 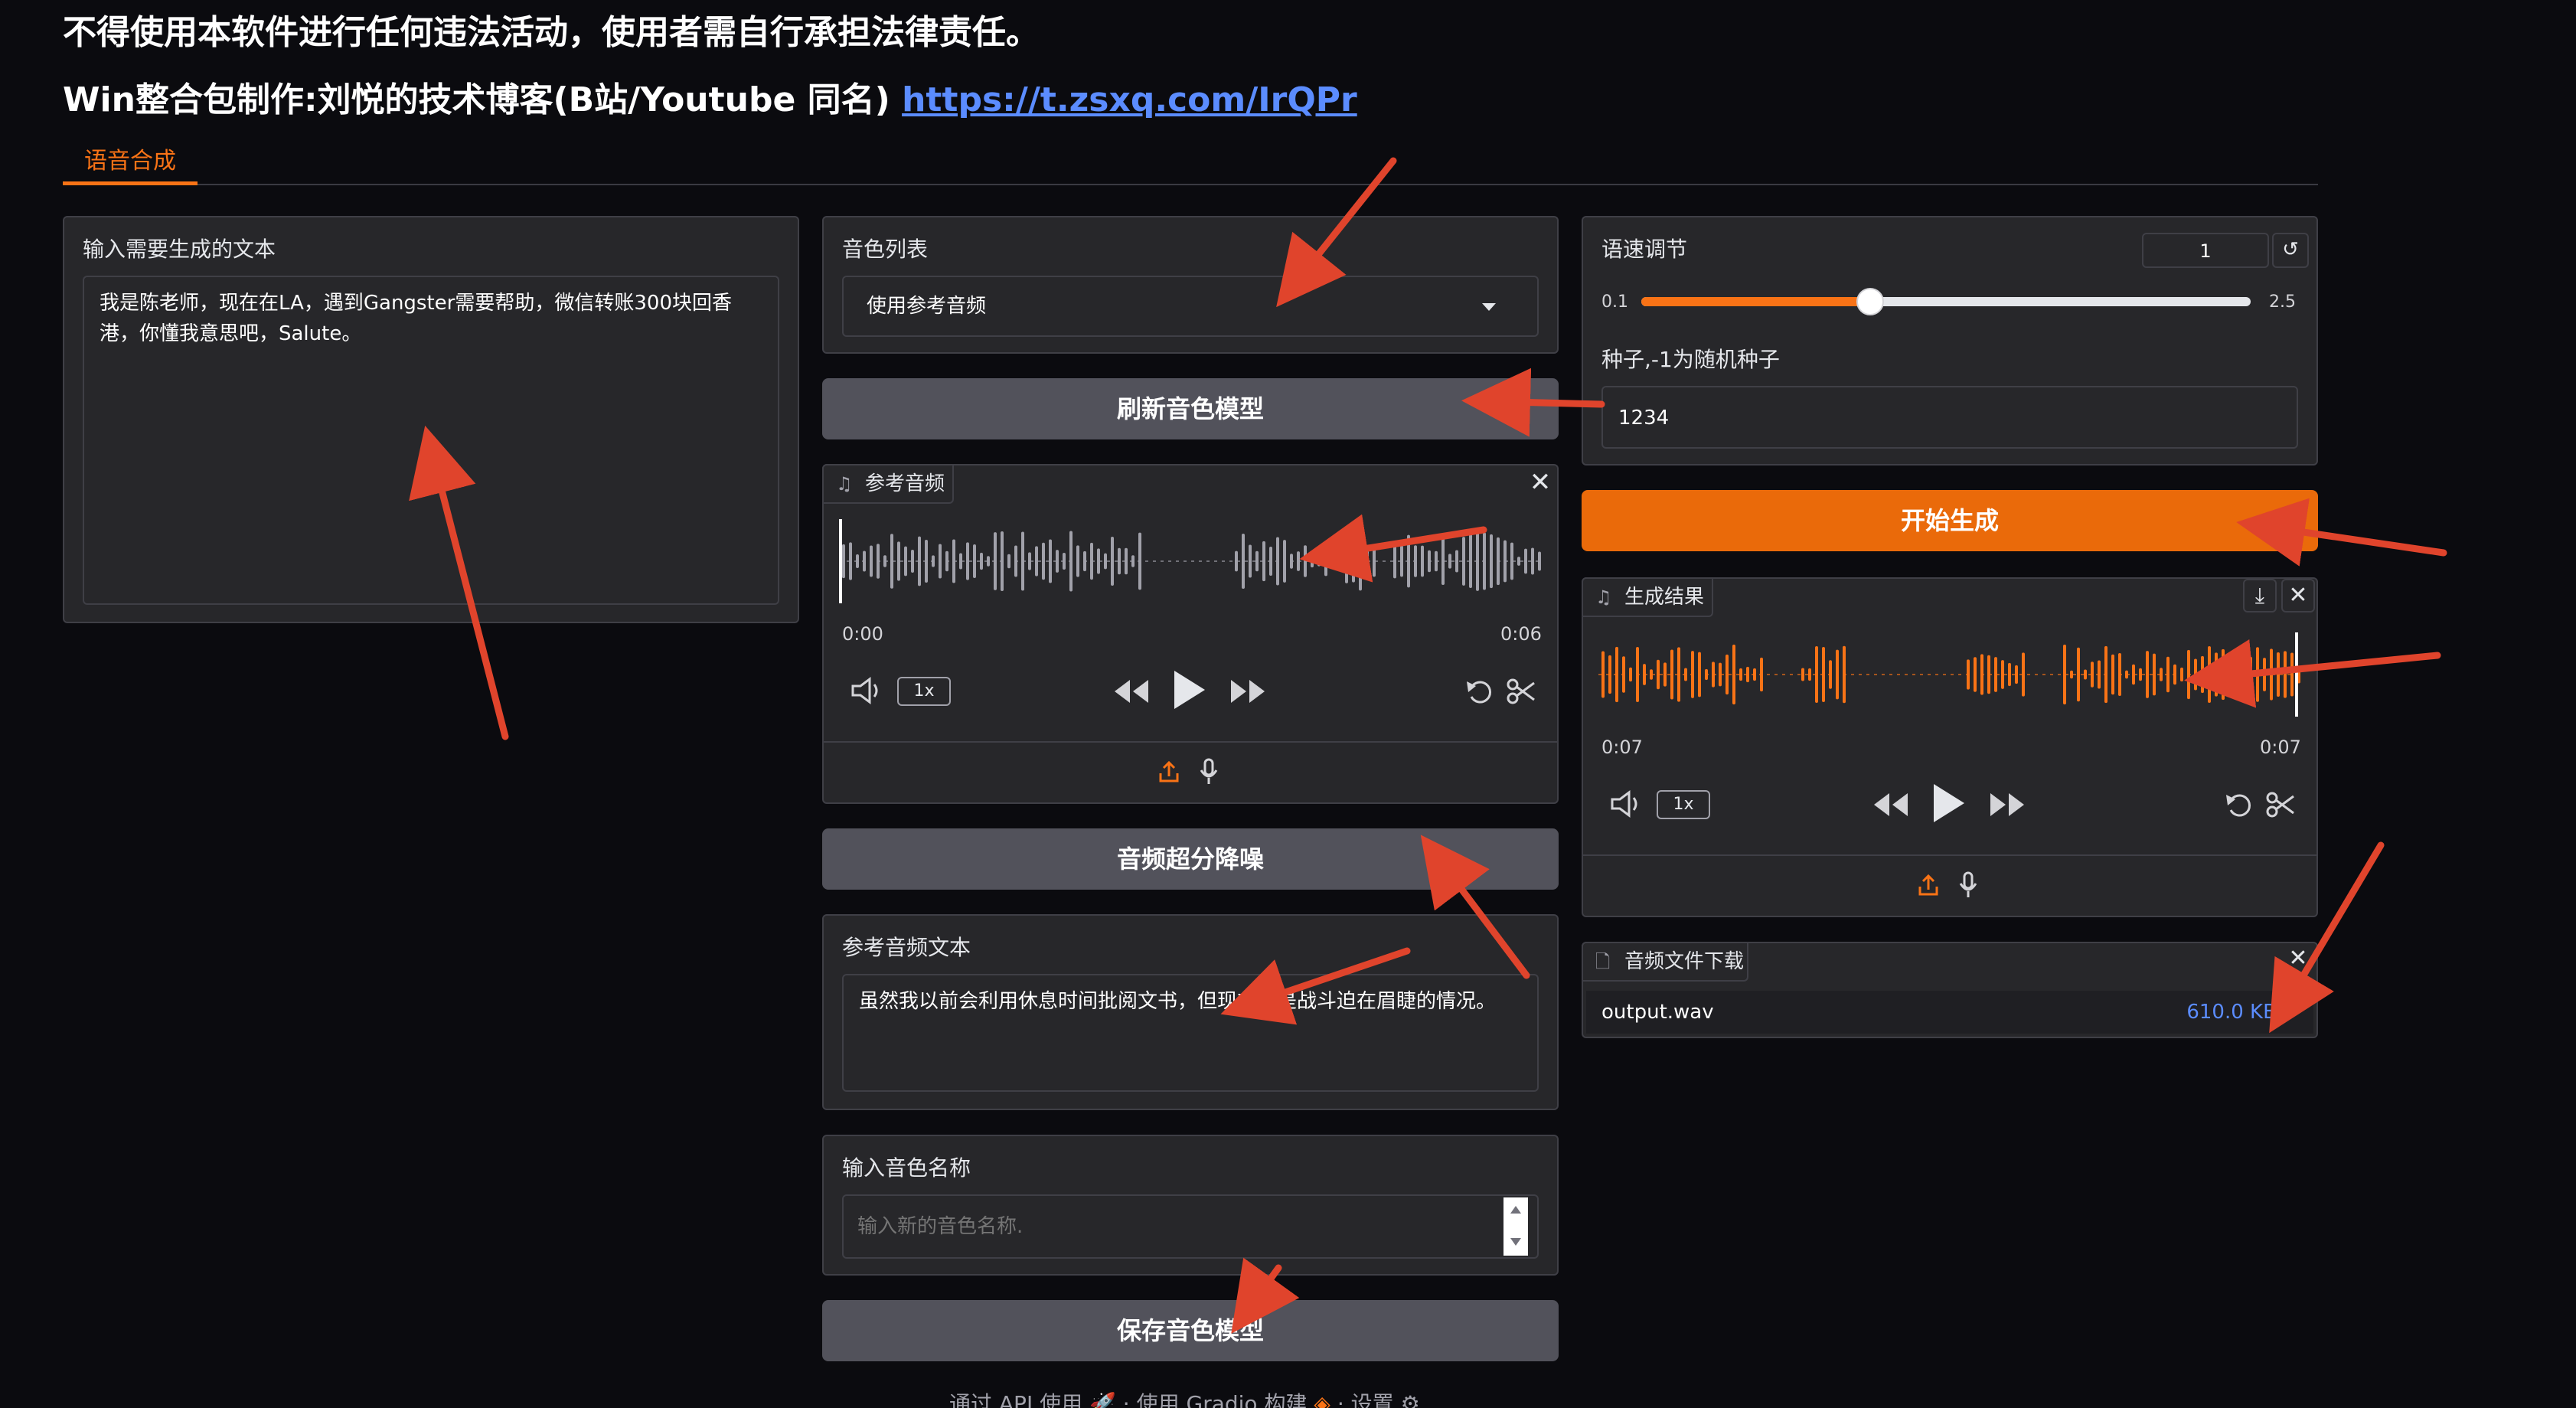 I want to click on download-file-row: output.wav 610.0 KB ↓, so click(x=1950, y=1013).